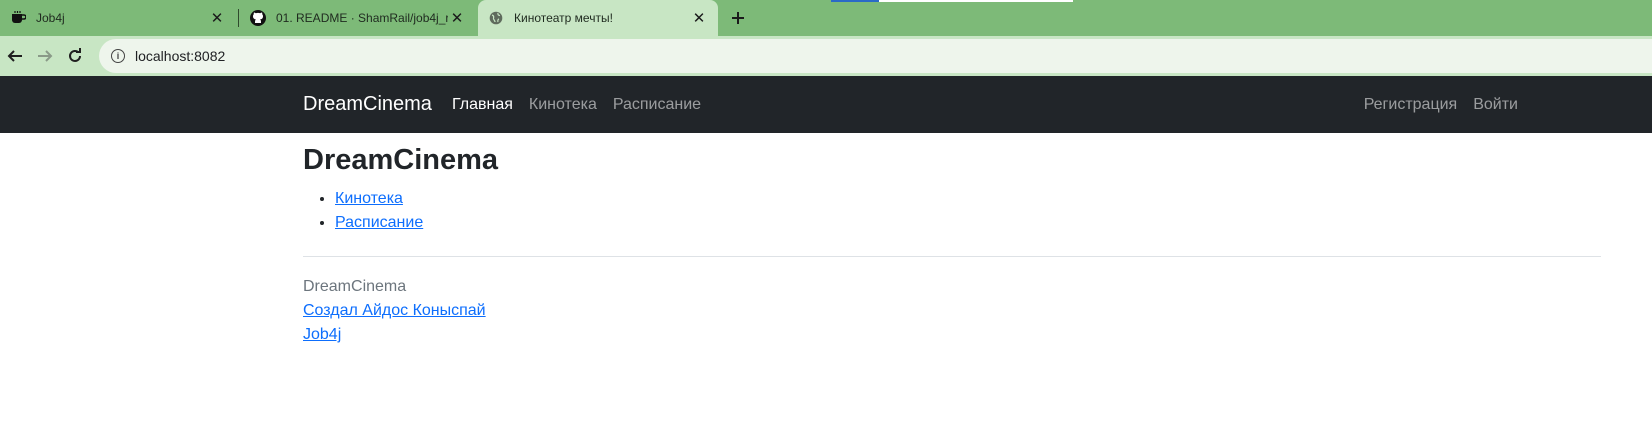 This screenshot has width=1652, height=425. Describe the element at coordinates (952, 256) in the screenshot. I see `divider` at that location.